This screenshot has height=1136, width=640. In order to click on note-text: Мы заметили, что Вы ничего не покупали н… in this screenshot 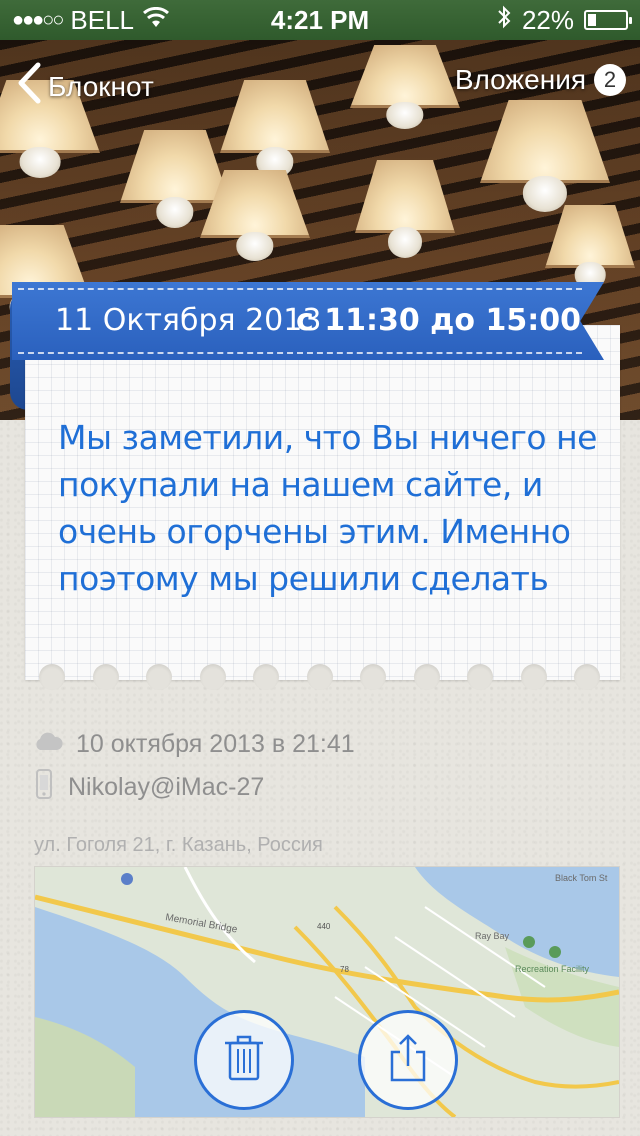, I will do `click(333, 508)`.